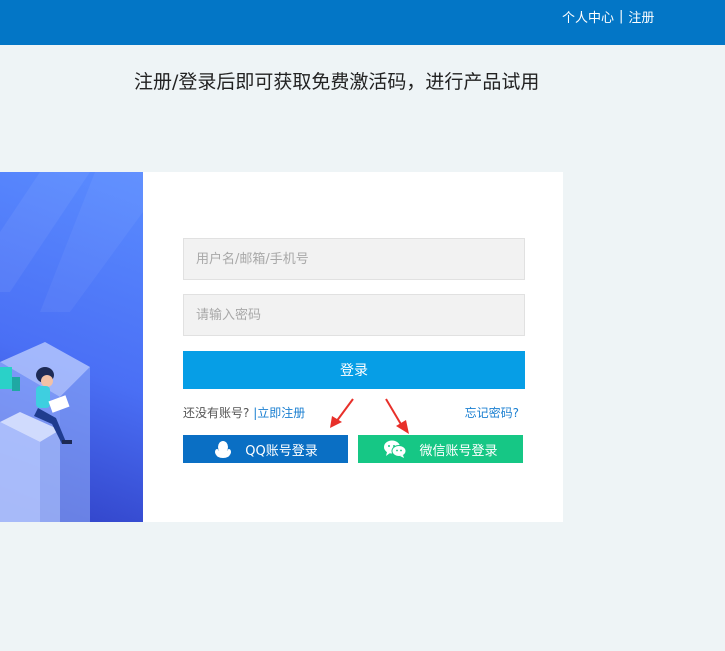 The image size is (725, 651). Describe the element at coordinates (354, 370) in the screenshot. I see `login-button: 登录` at that location.